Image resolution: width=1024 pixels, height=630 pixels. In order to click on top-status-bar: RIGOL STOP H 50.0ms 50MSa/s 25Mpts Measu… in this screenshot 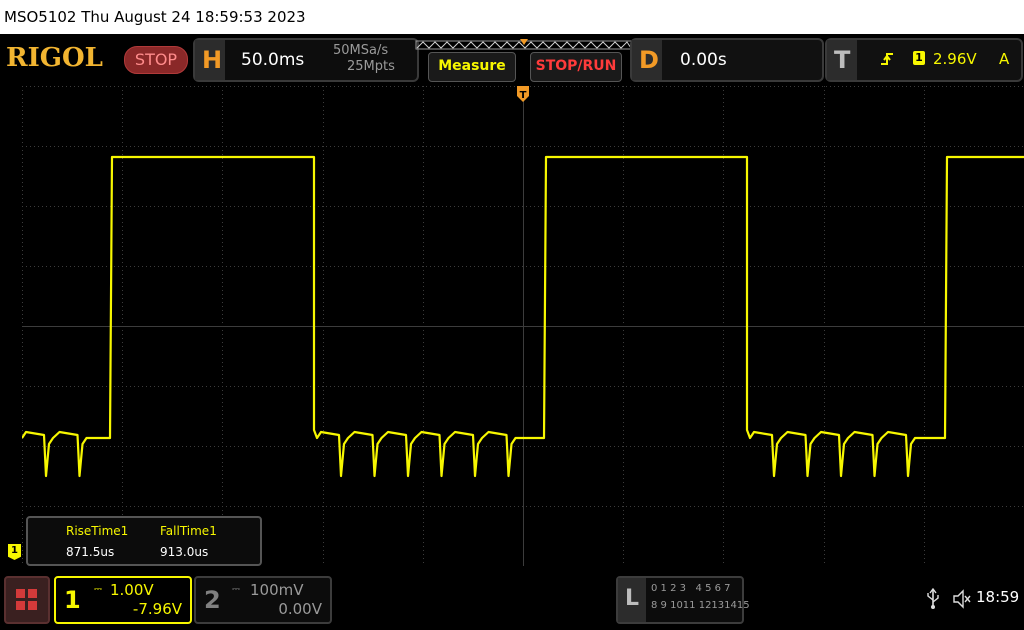, I will do `click(512, 60)`.